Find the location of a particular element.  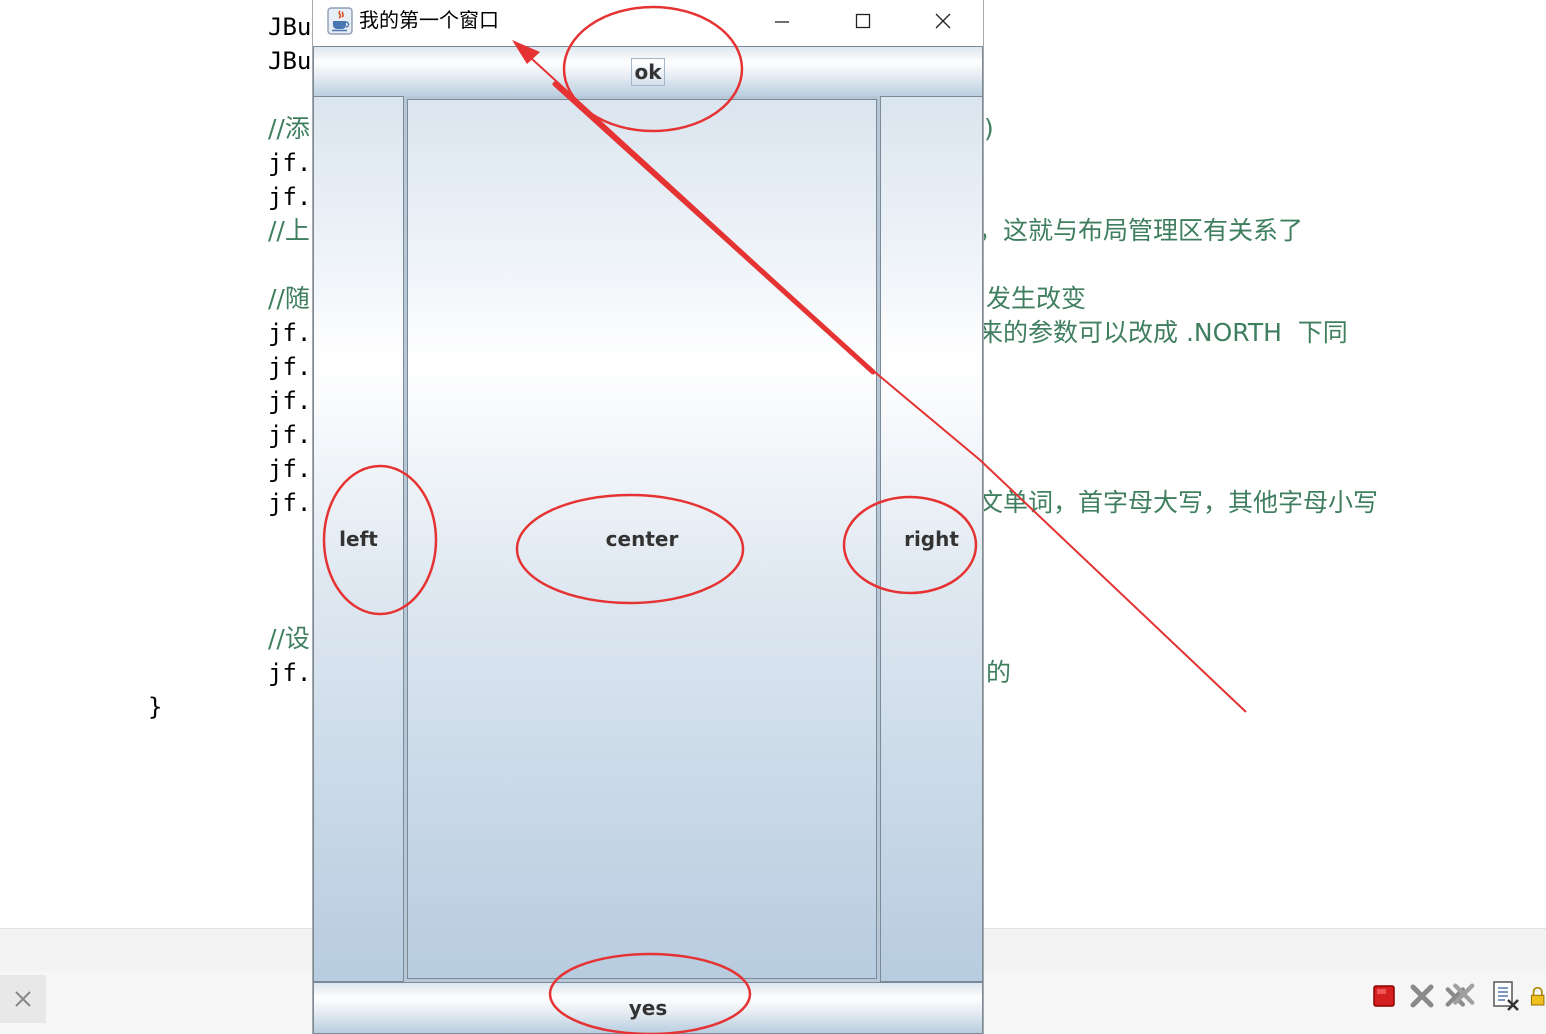

minimize-icon is located at coordinates (782, 22).